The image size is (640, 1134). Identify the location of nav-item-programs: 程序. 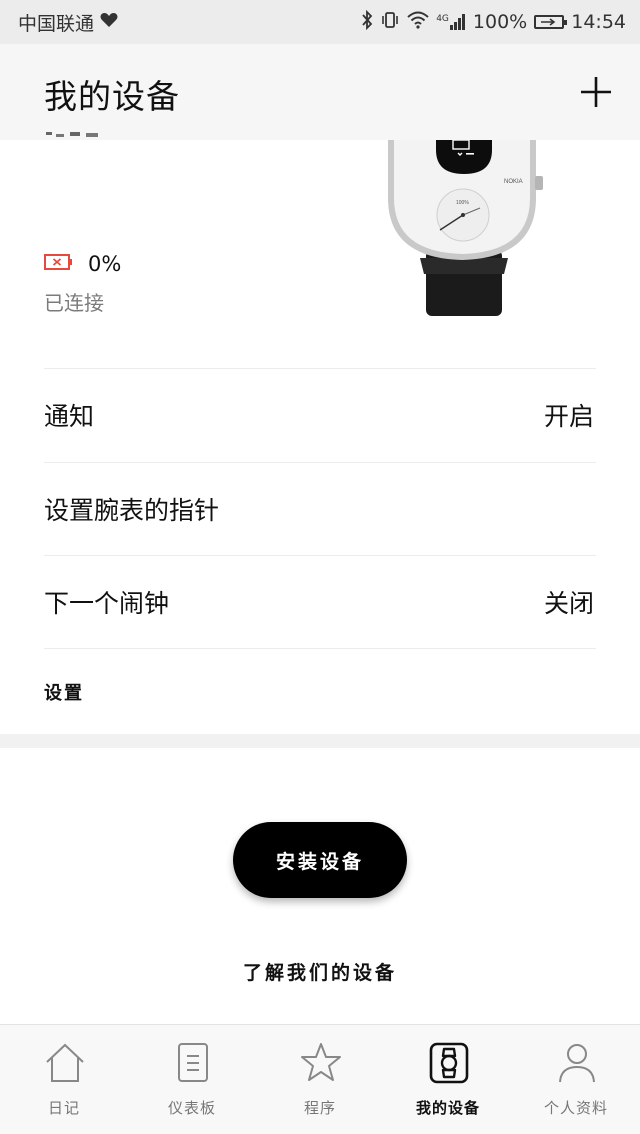
(320, 1079).